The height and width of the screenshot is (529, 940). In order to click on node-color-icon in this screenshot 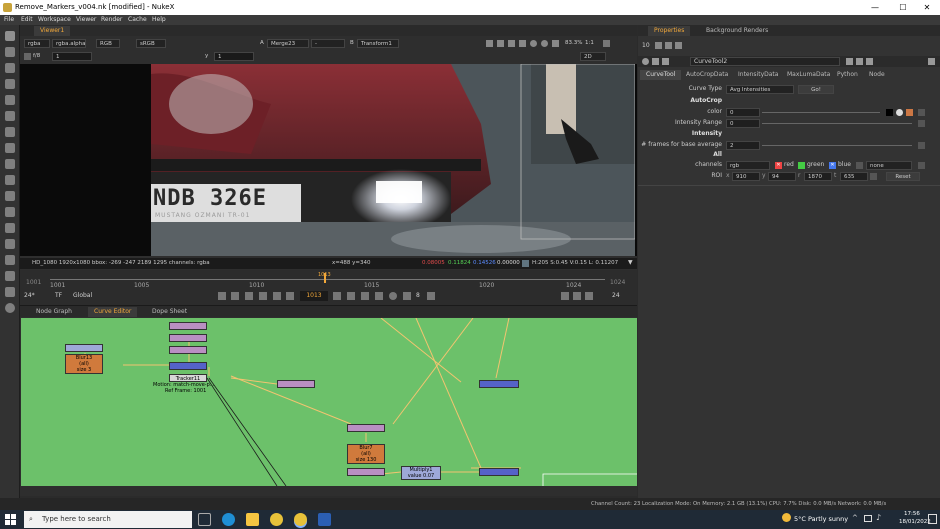, I will do `click(655, 61)`.